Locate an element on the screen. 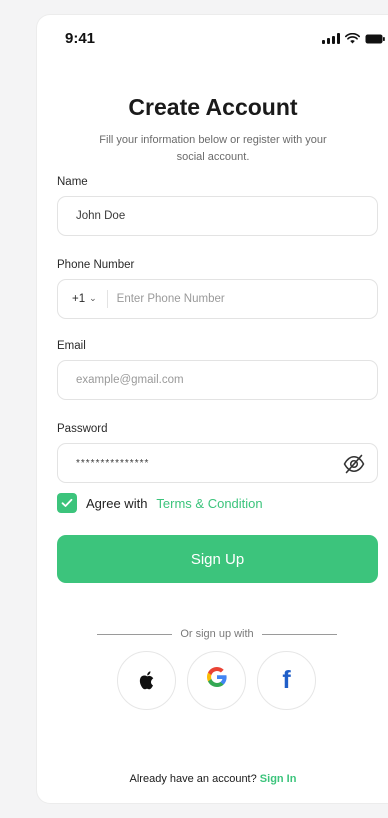 Image resolution: width=388 pixels, height=818 pixels. google-icon is located at coordinates (217, 680).